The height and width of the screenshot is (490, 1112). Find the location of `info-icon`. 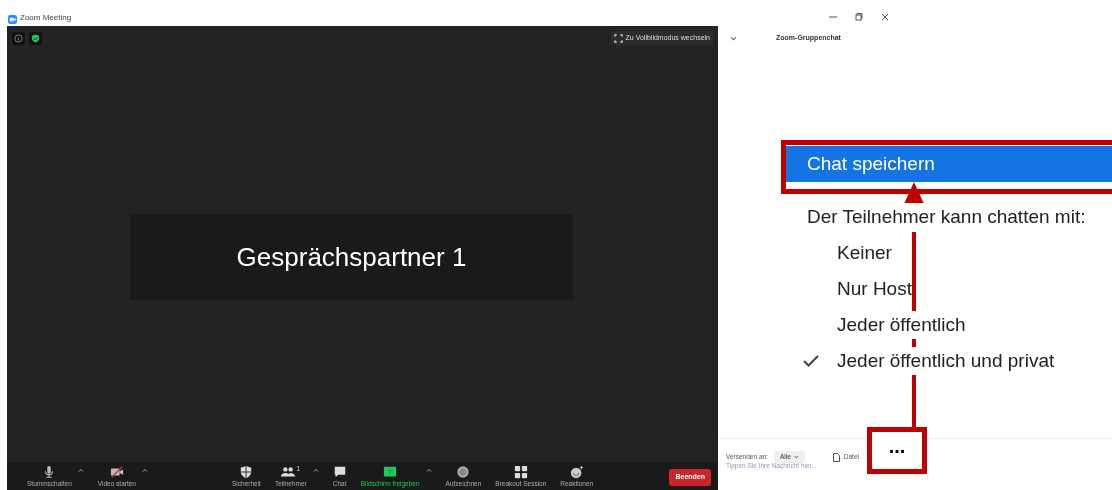

info-icon is located at coordinates (18, 38).